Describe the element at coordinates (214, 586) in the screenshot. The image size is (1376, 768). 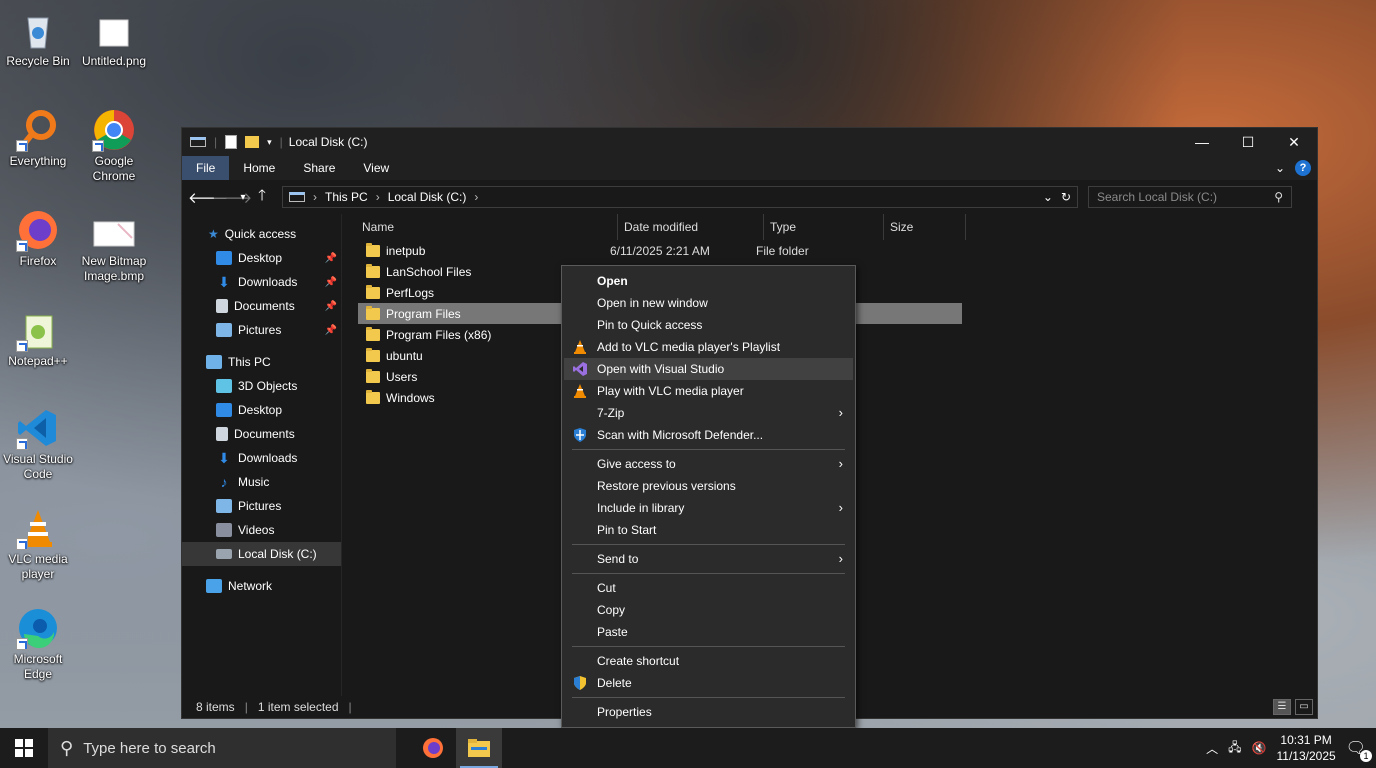
I see `network-icon` at that location.